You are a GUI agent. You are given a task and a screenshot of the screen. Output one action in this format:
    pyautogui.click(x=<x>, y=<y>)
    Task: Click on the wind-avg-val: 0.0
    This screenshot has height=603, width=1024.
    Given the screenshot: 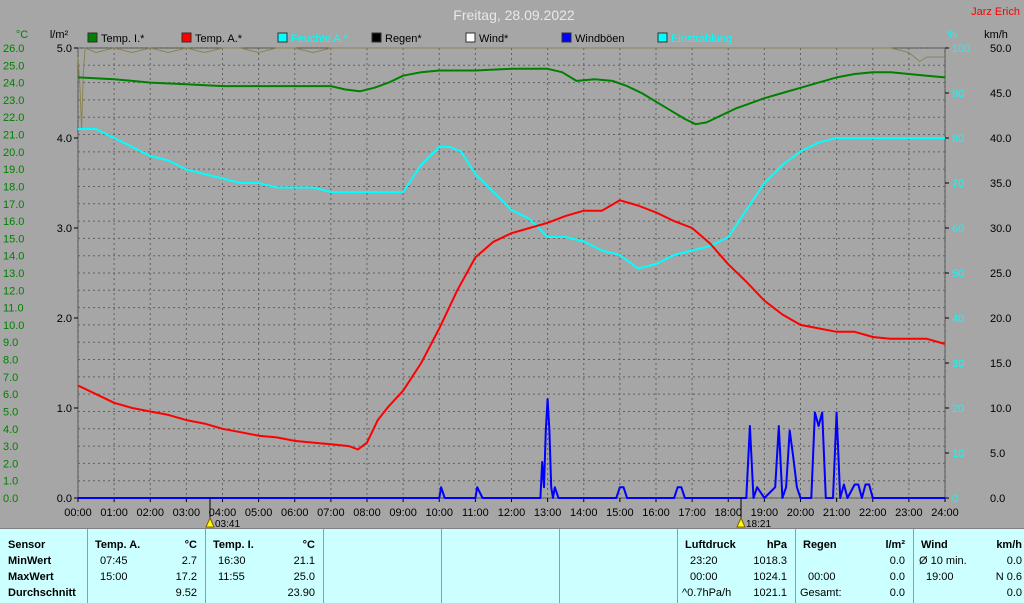 What is the action you would take?
    pyautogui.click(x=1014, y=593)
    